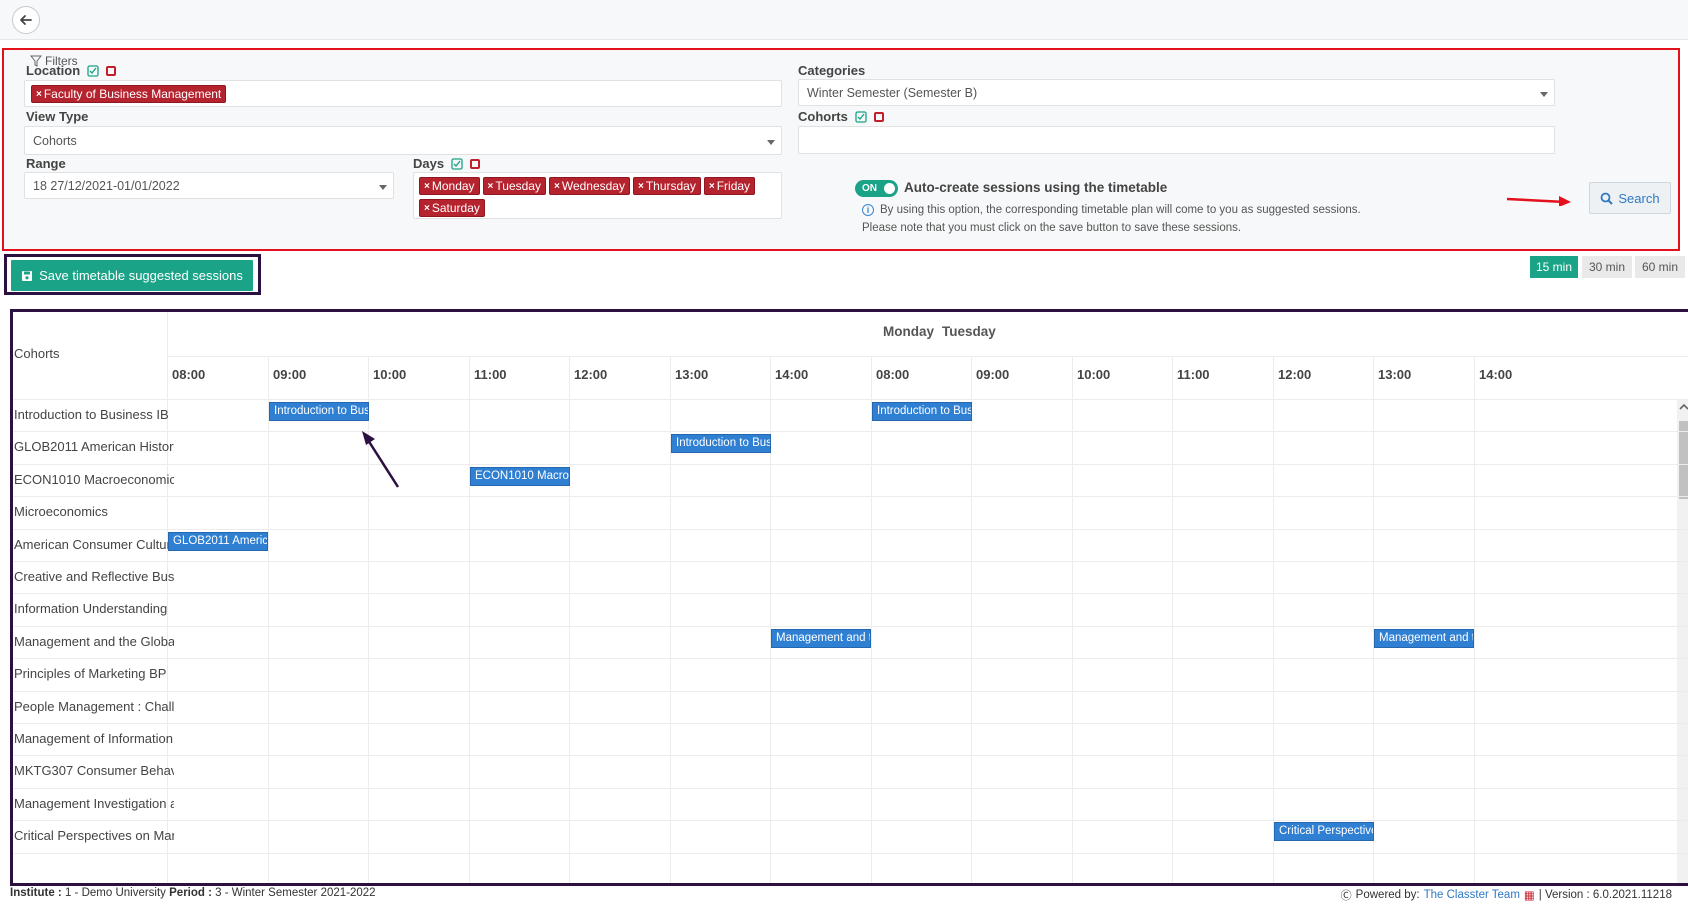 This screenshot has width=1688, height=904. I want to click on day-tag: × Friday, so click(729, 186).